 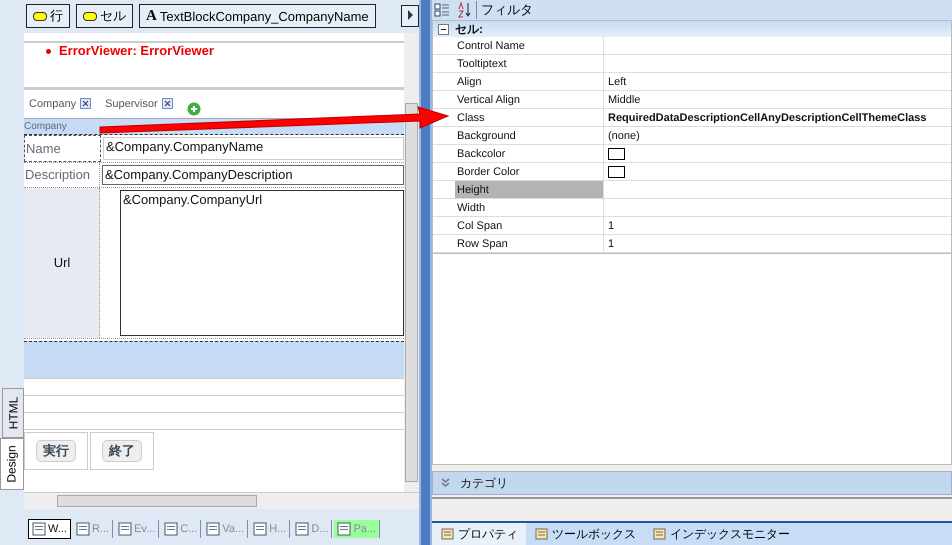 What do you see at coordinates (45, 126) in the screenshot?
I see `section-label: Company` at bounding box center [45, 126].